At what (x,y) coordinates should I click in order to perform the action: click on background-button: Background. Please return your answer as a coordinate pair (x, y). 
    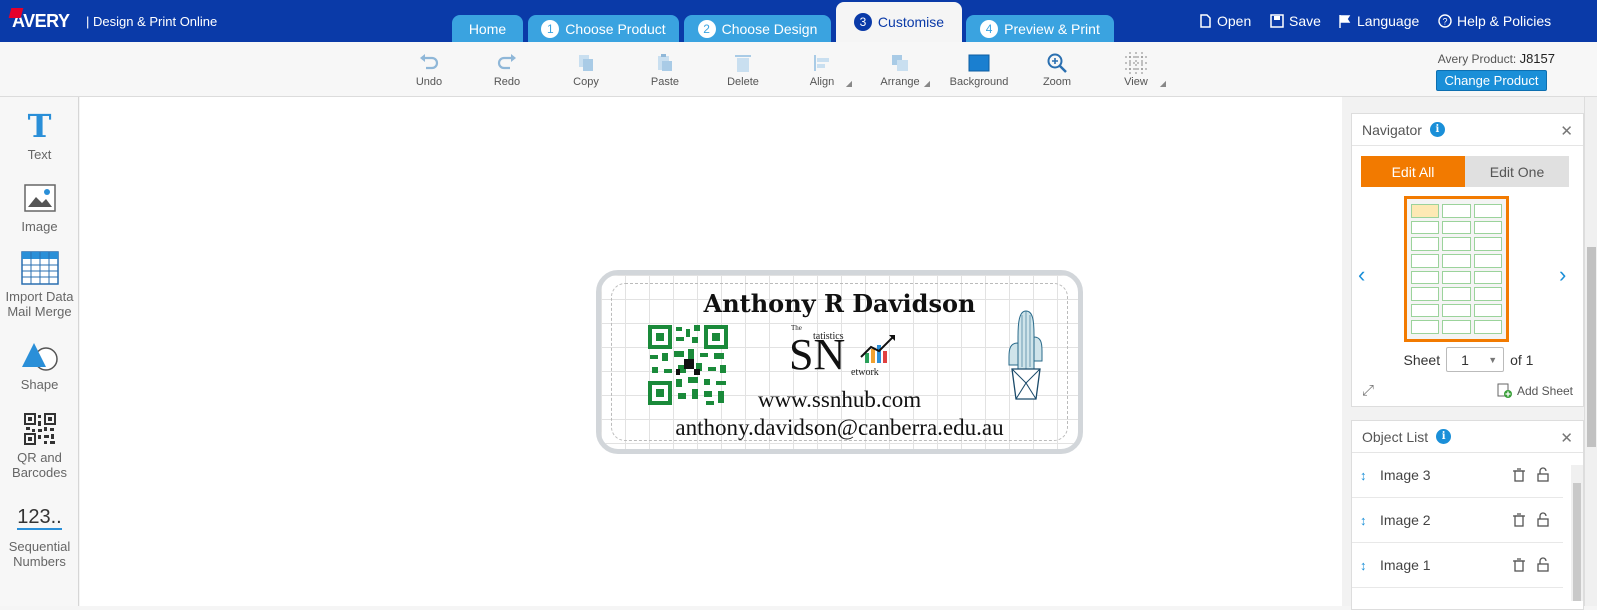
    Looking at the image, I should click on (979, 69).